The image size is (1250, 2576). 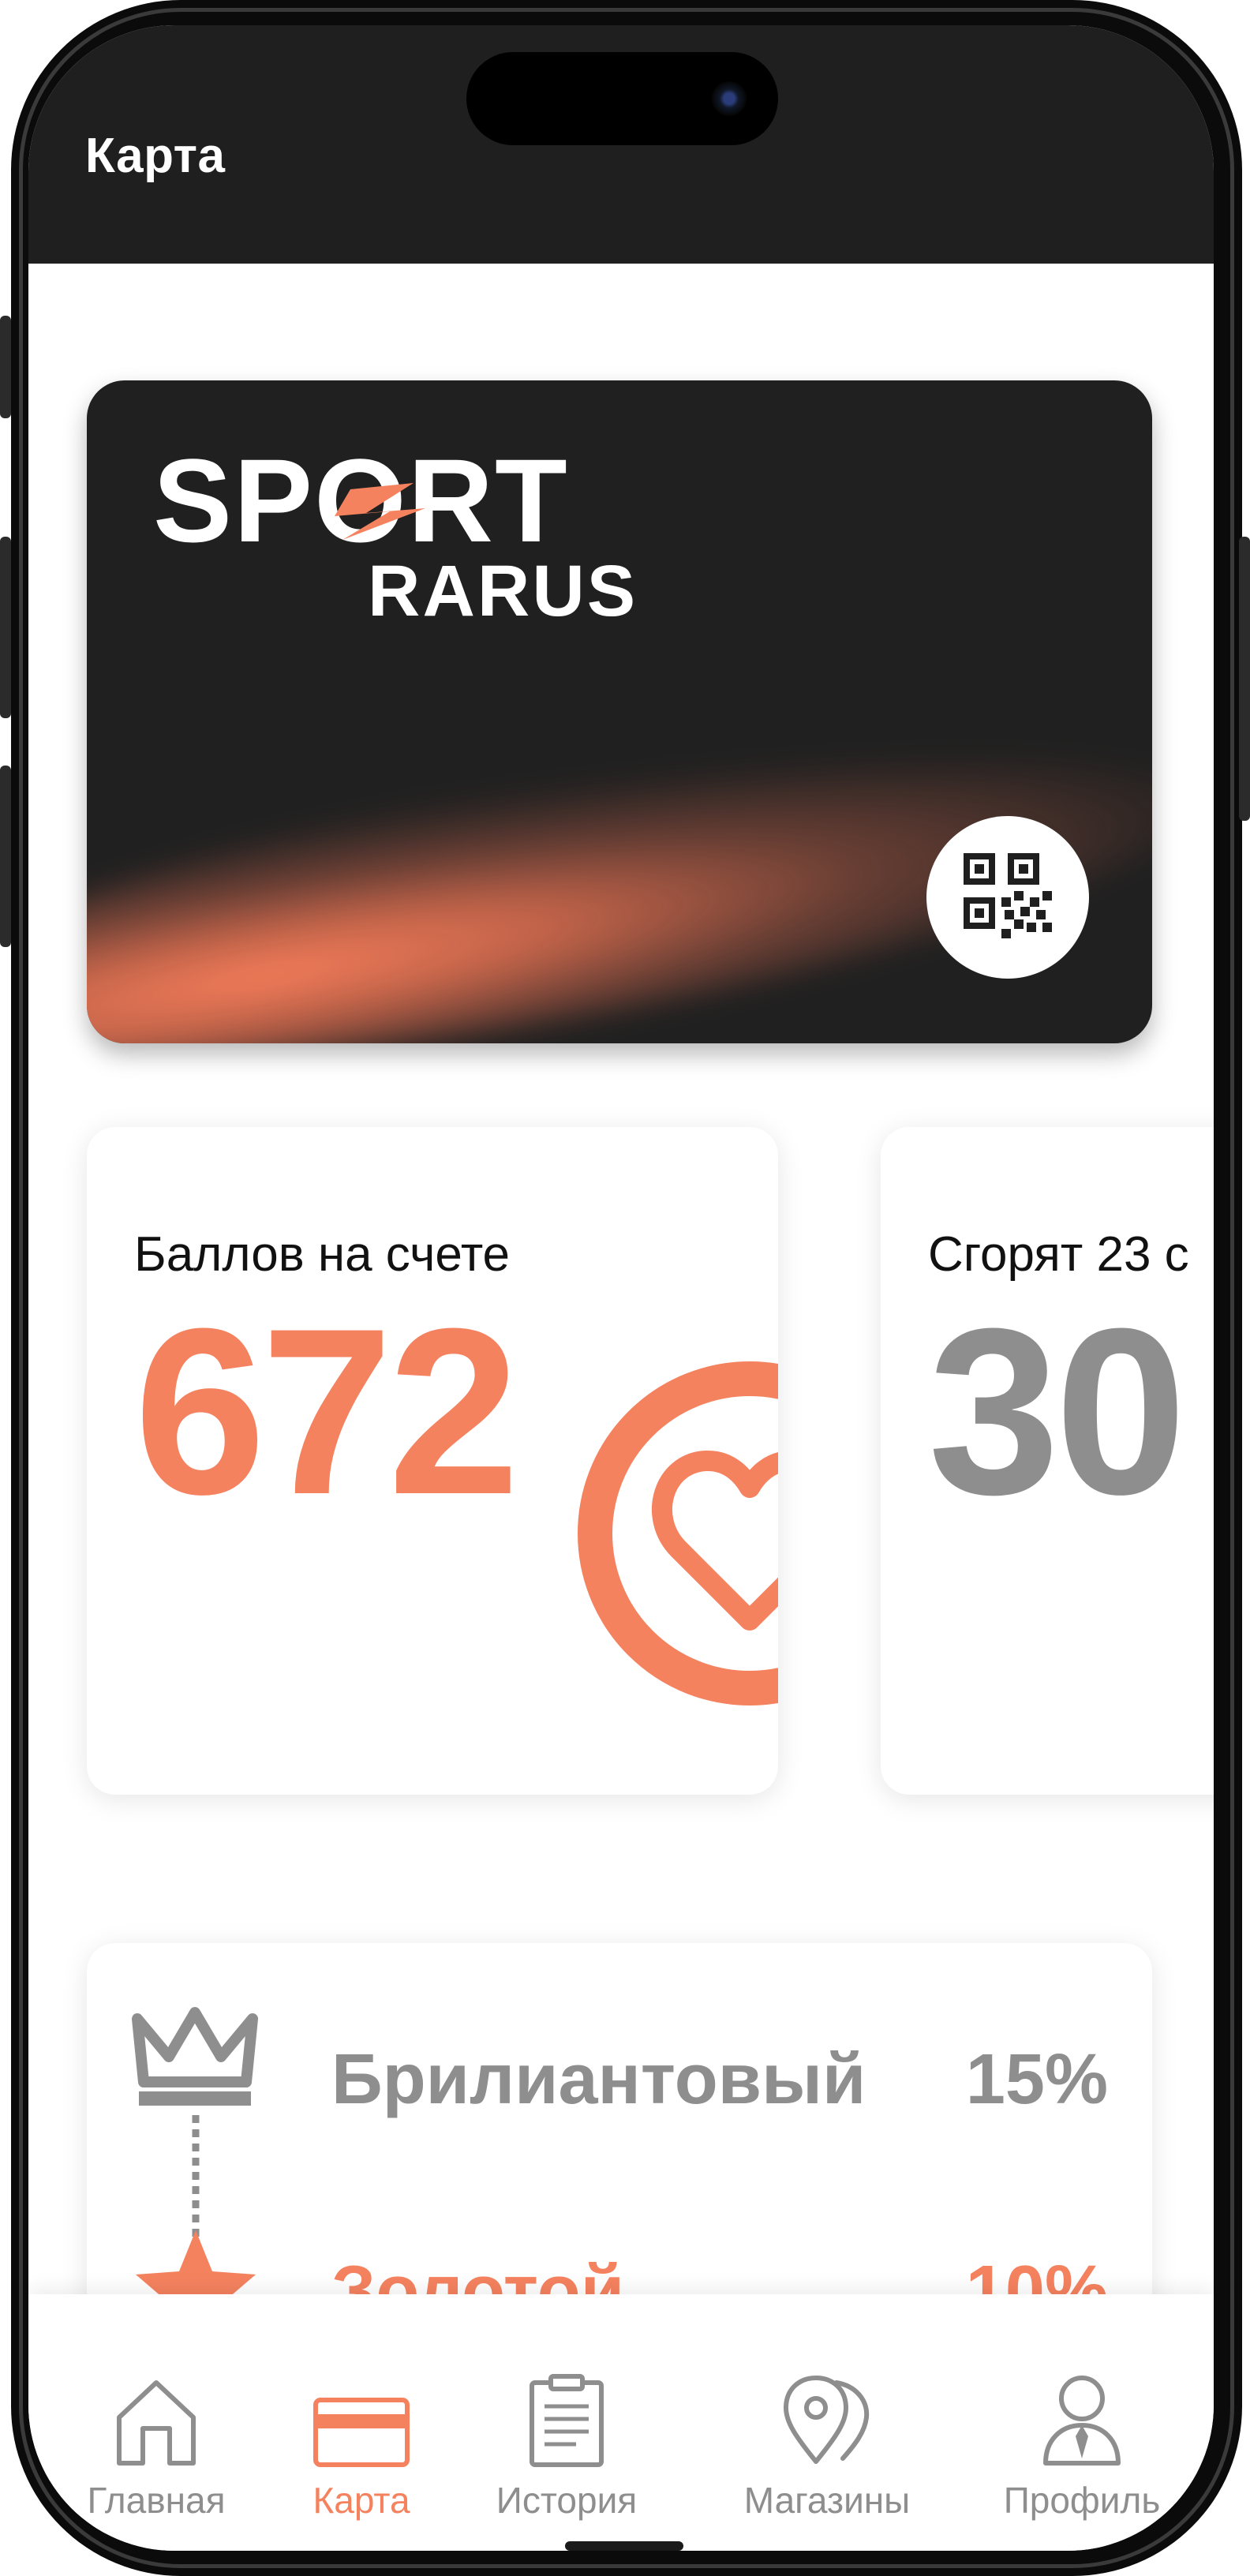 I want to click on bottom-tab-bar: Главная Карта История Магазины Профиль, so click(x=621, y=2422).